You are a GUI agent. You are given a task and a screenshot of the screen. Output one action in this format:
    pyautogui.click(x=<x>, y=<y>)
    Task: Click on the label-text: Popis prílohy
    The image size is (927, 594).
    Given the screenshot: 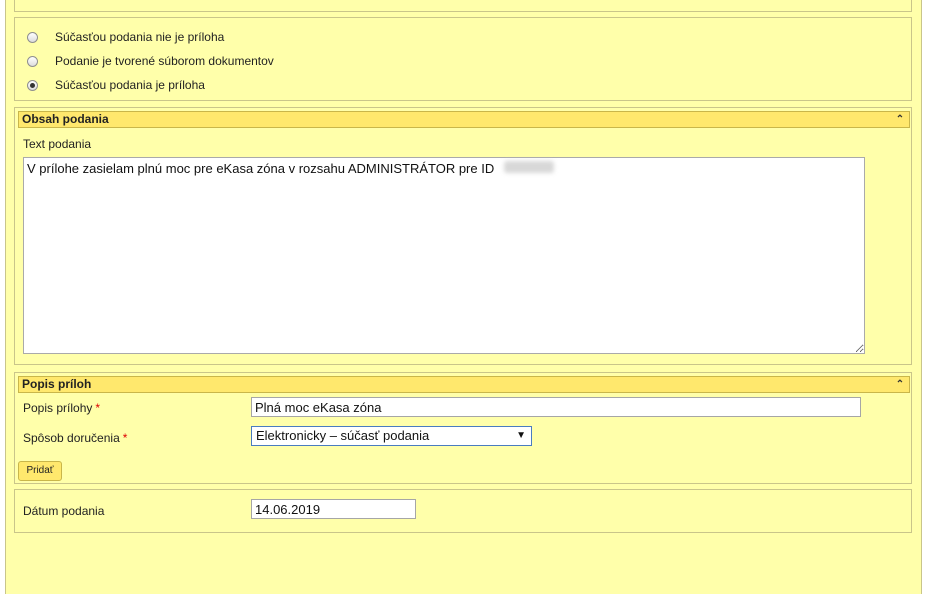 What is the action you would take?
    pyautogui.click(x=58, y=408)
    